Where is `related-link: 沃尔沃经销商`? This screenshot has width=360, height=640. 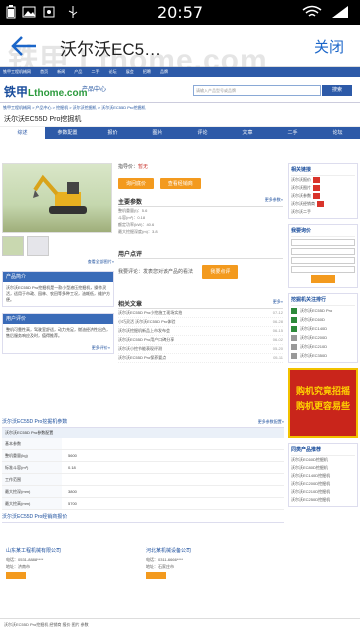
related-link: 沃尔沃经销商 is located at coordinates (323, 204).